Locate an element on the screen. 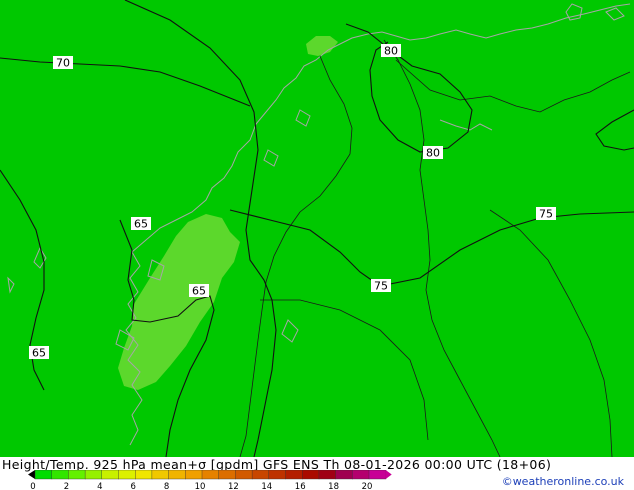  contour-label-north-80: 80 is located at coordinates (391, 51).